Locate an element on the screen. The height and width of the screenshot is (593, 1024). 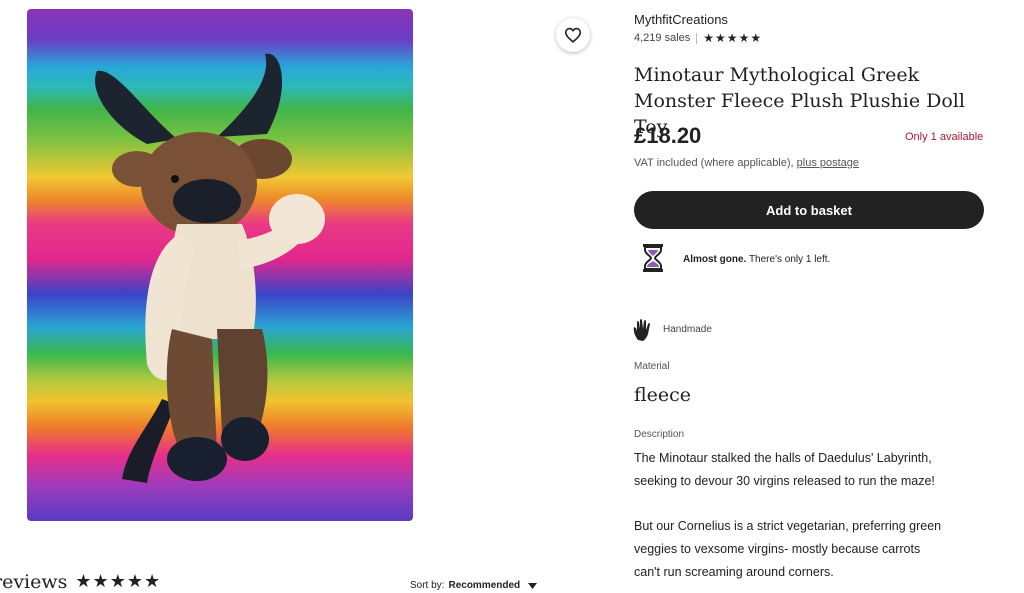
add-to-basket-button: Add to basket is located at coordinates (809, 210).